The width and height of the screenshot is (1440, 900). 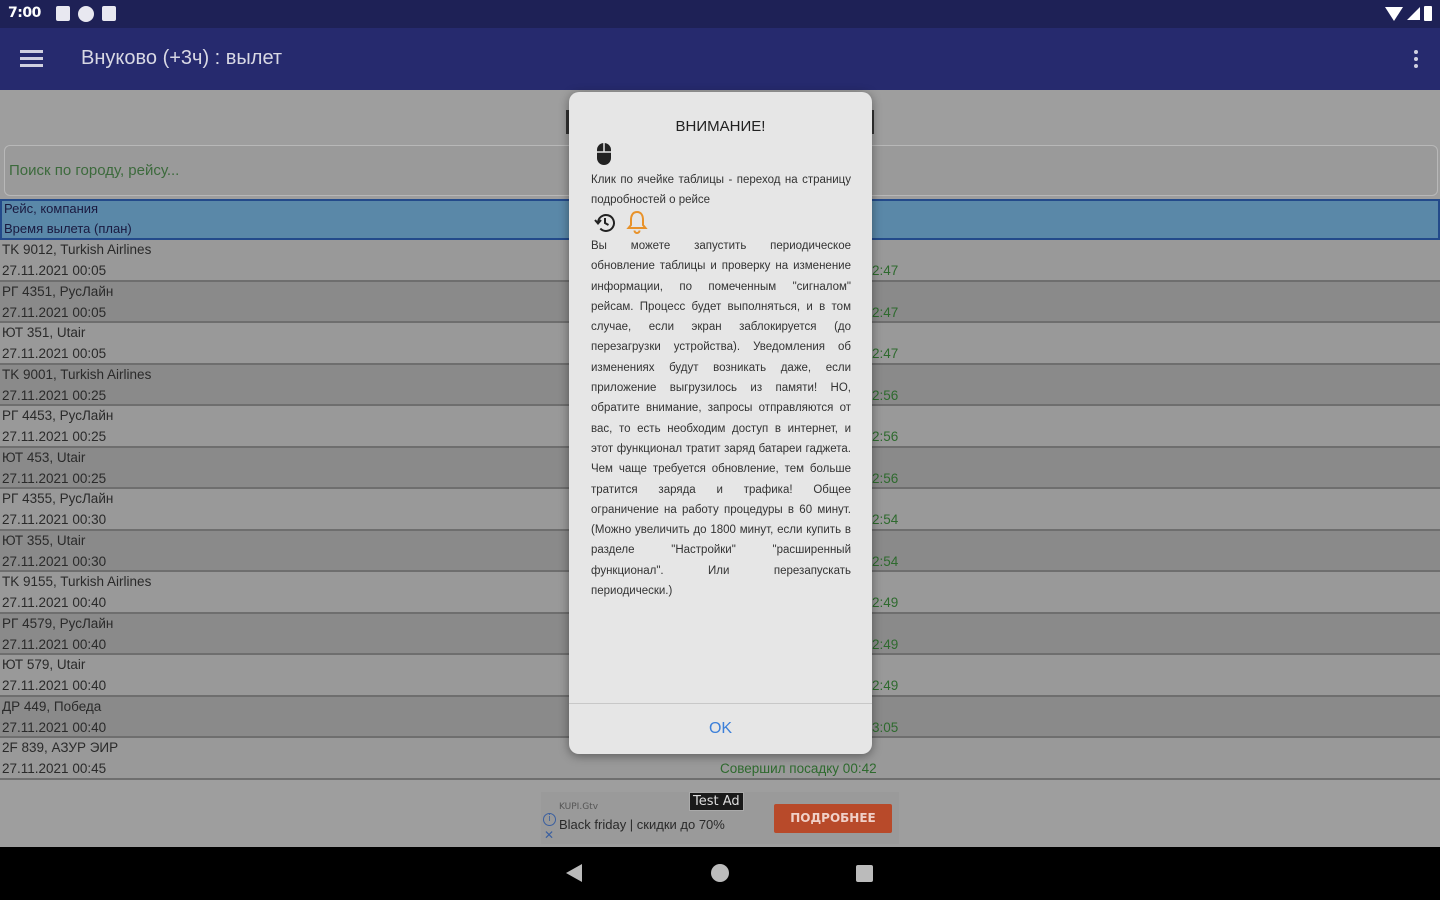 I want to click on status-cell: Совершил посадку 00:42, so click(x=798, y=768).